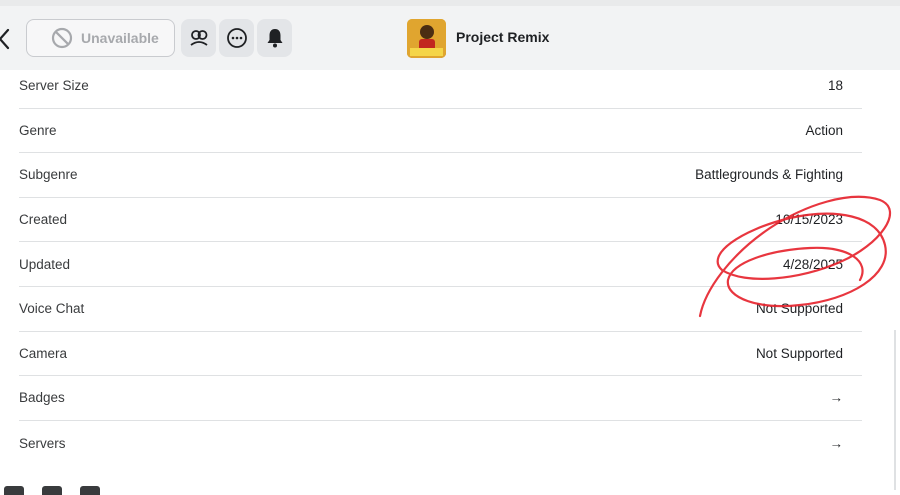  I want to click on game-thumbnail, so click(426, 38).